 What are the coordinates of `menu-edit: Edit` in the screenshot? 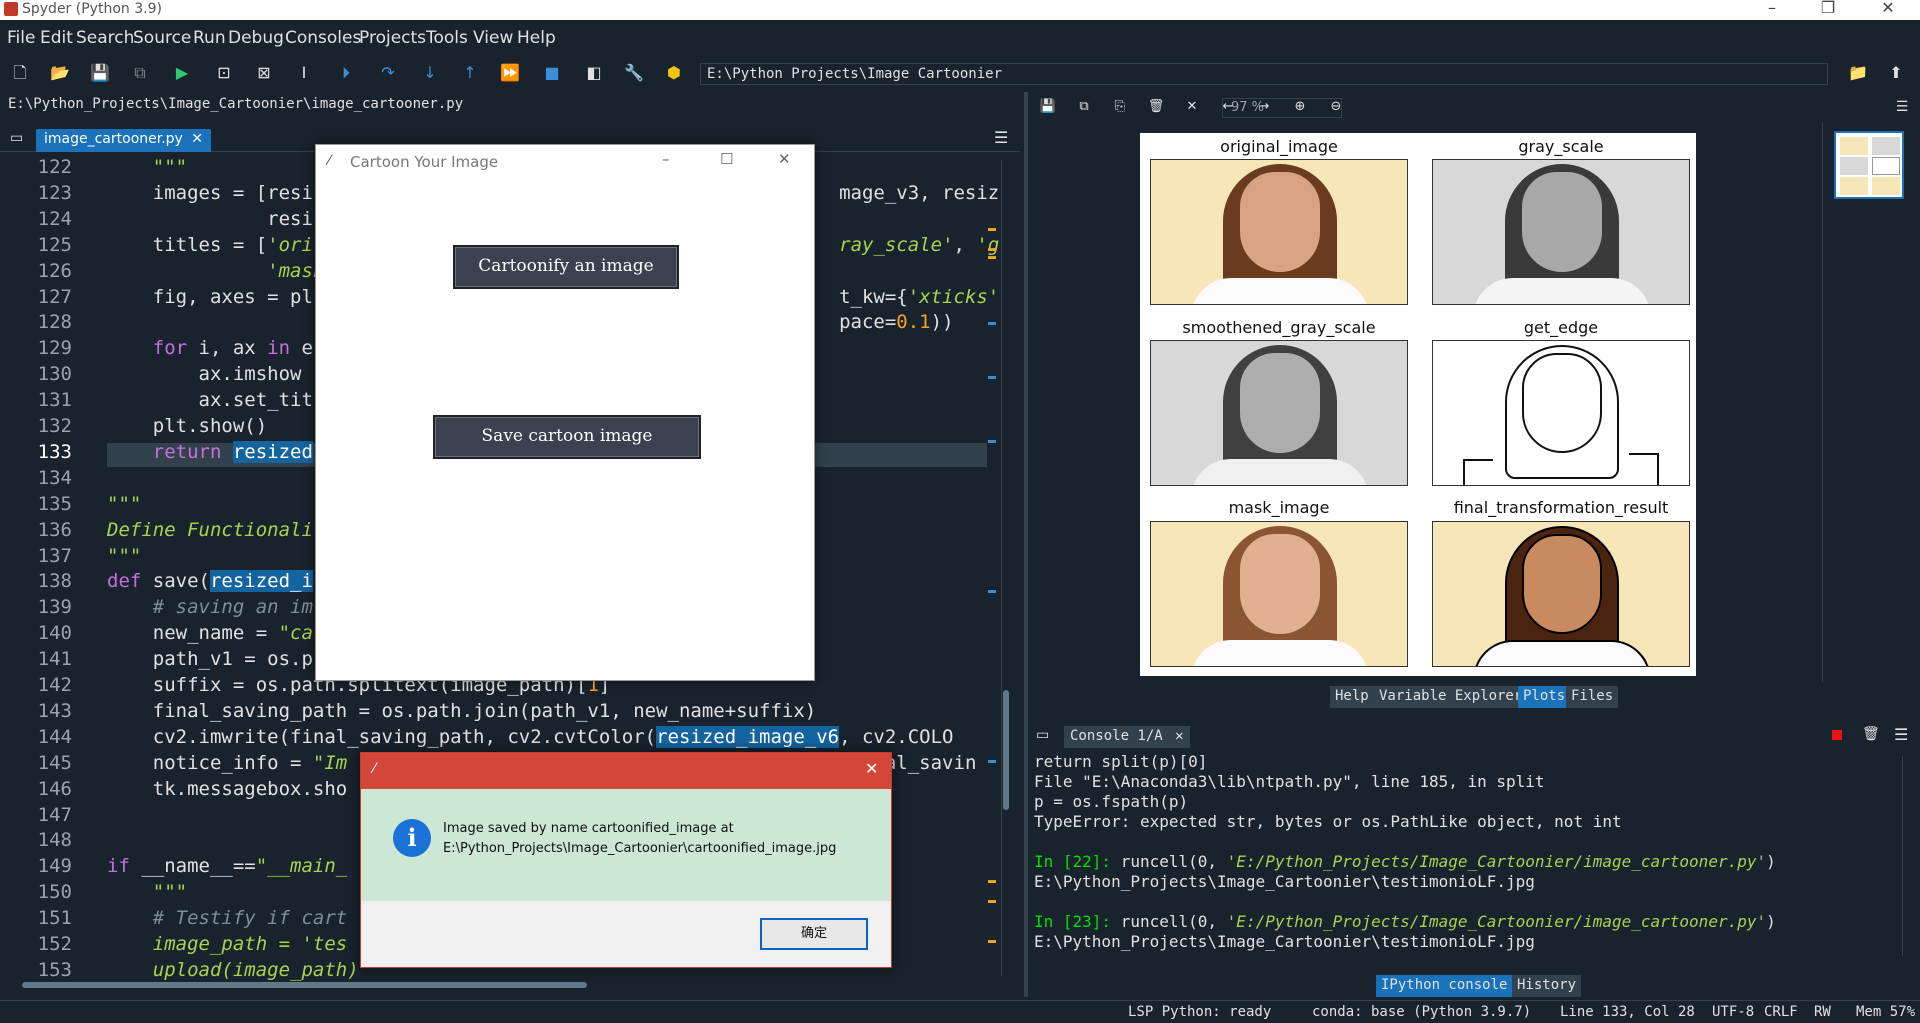 It's located at (56, 38).